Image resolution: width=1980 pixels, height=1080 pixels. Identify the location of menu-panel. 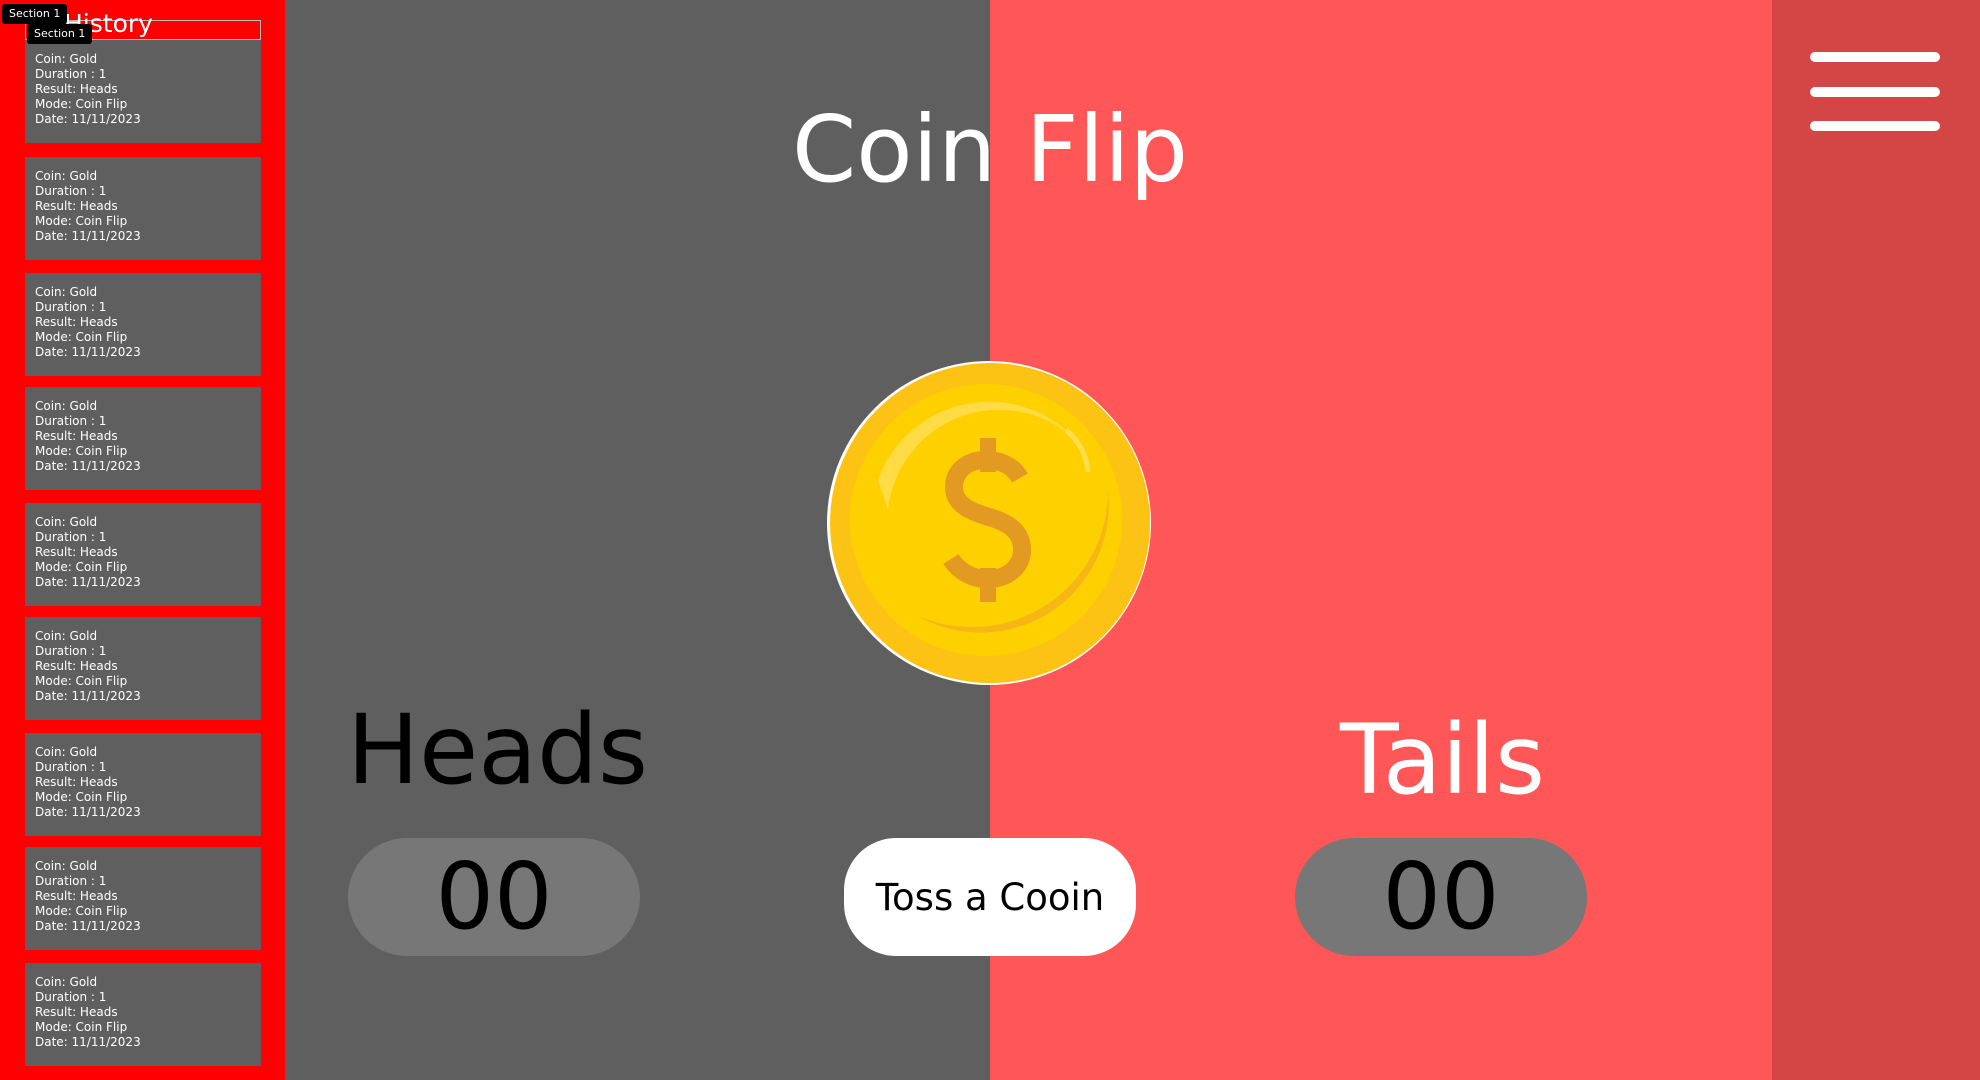
(1876, 540).